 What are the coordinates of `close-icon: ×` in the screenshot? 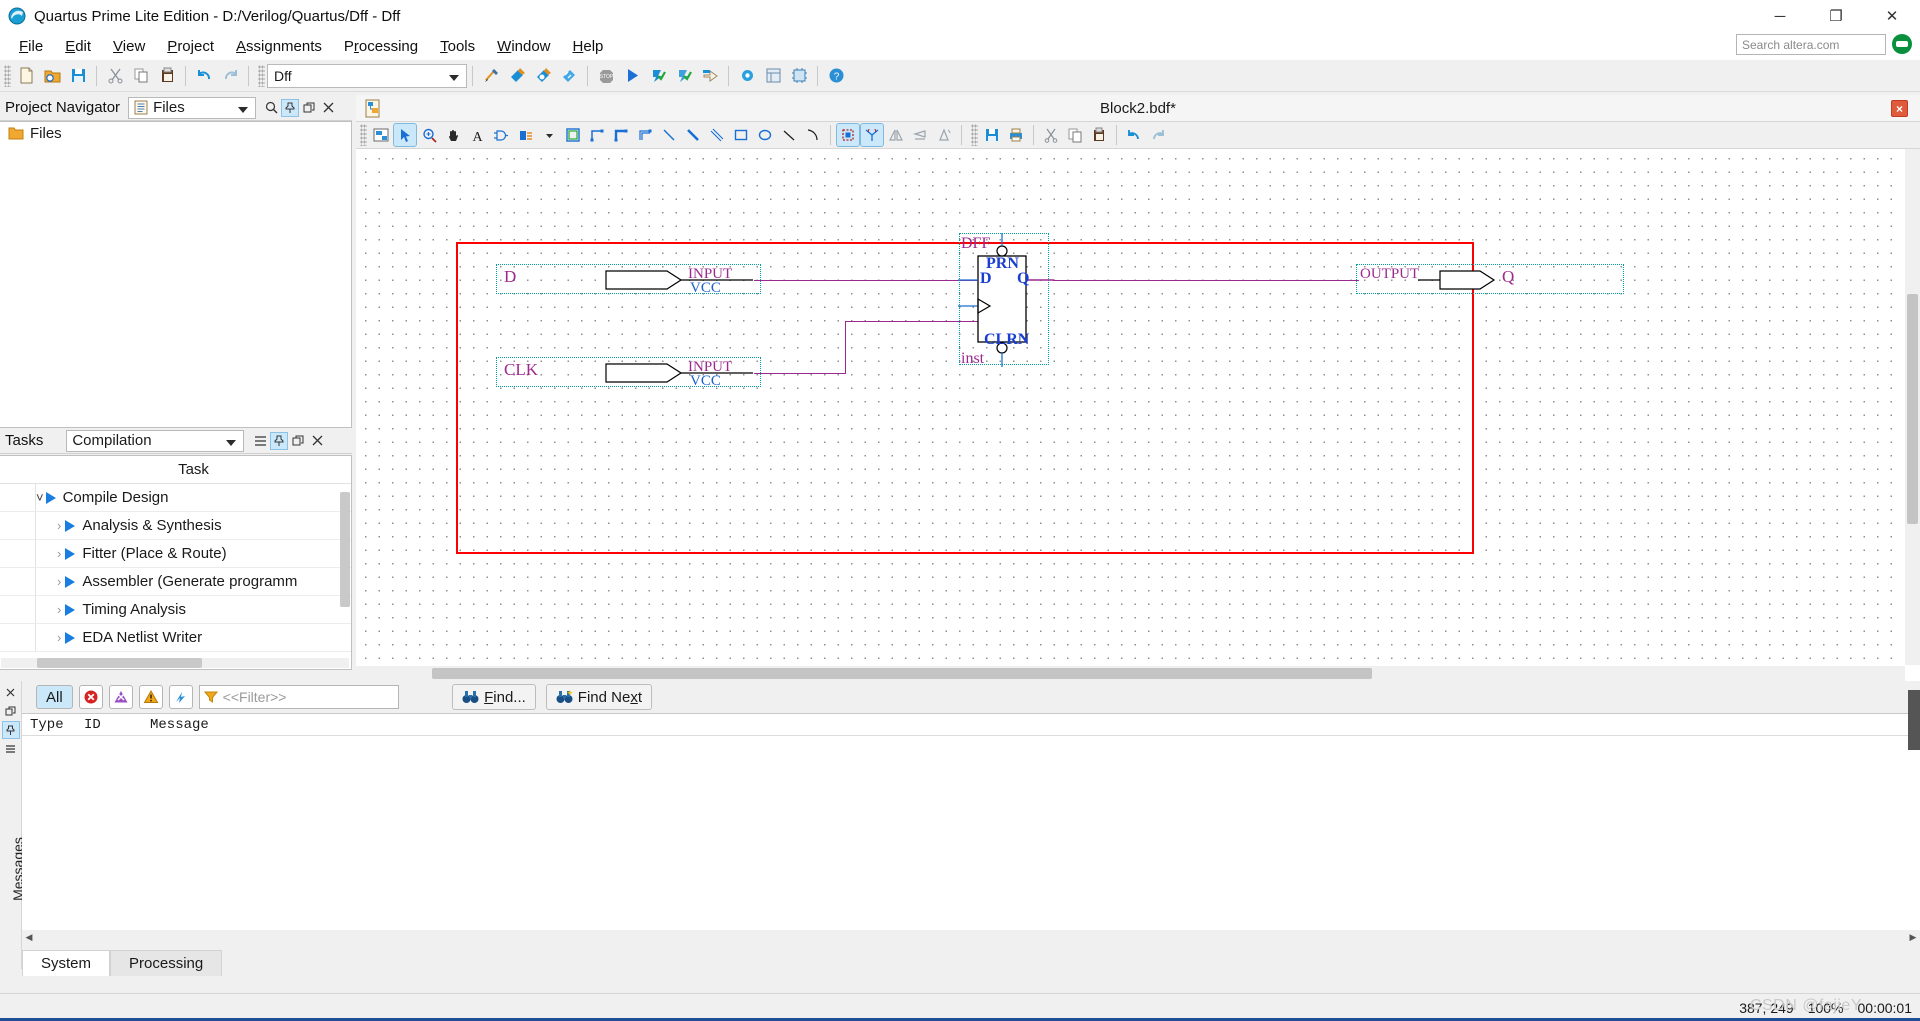 It's located at (1899, 108).